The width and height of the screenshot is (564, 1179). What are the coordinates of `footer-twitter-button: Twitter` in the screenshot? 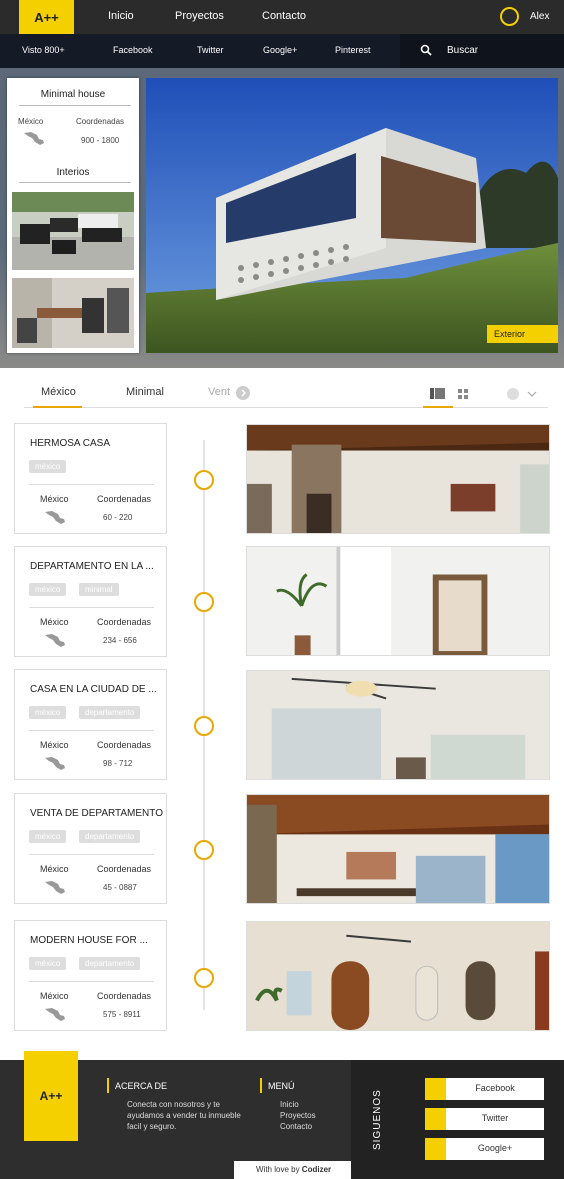 It's located at (484, 1119).